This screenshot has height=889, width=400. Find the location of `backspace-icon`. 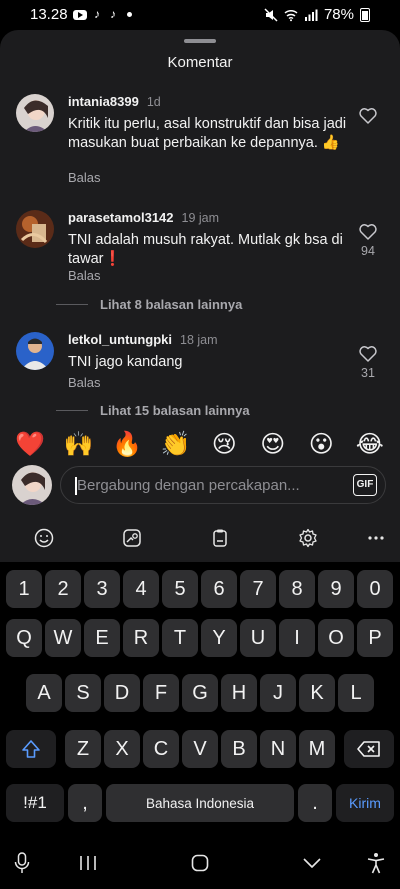

backspace-icon is located at coordinates (368, 749).